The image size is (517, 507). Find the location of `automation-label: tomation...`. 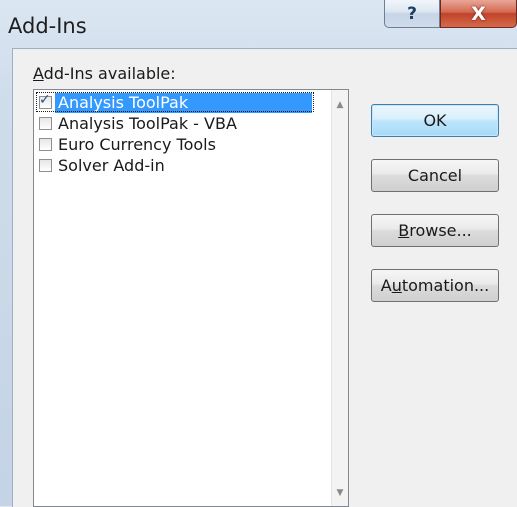

automation-label: tomation... is located at coordinates (445, 285).